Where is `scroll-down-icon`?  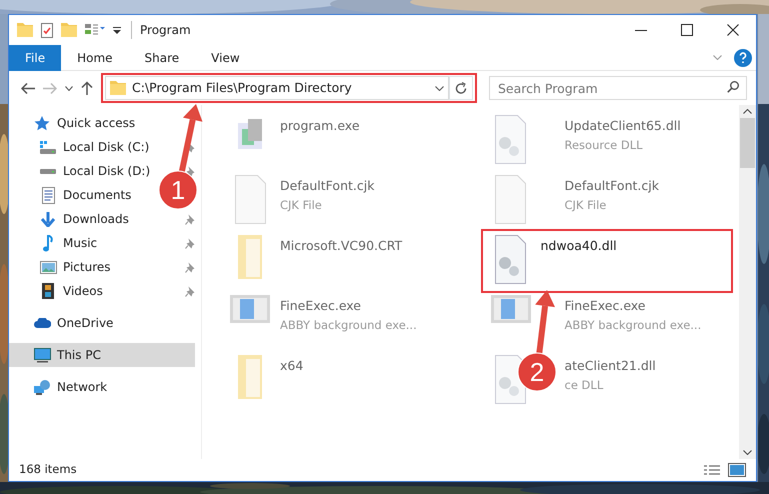 scroll-down-icon is located at coordinates (747, 452).